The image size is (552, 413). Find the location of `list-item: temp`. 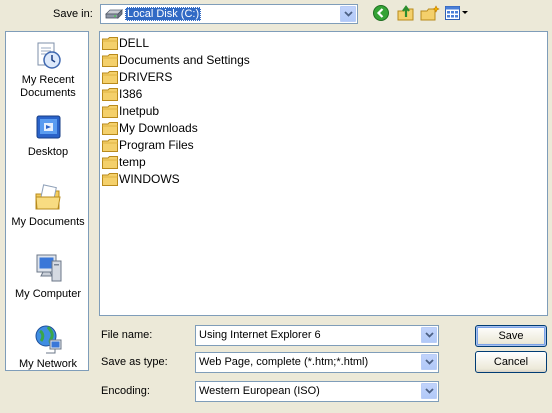

list-item: temp is located at coordinates (124, 162).